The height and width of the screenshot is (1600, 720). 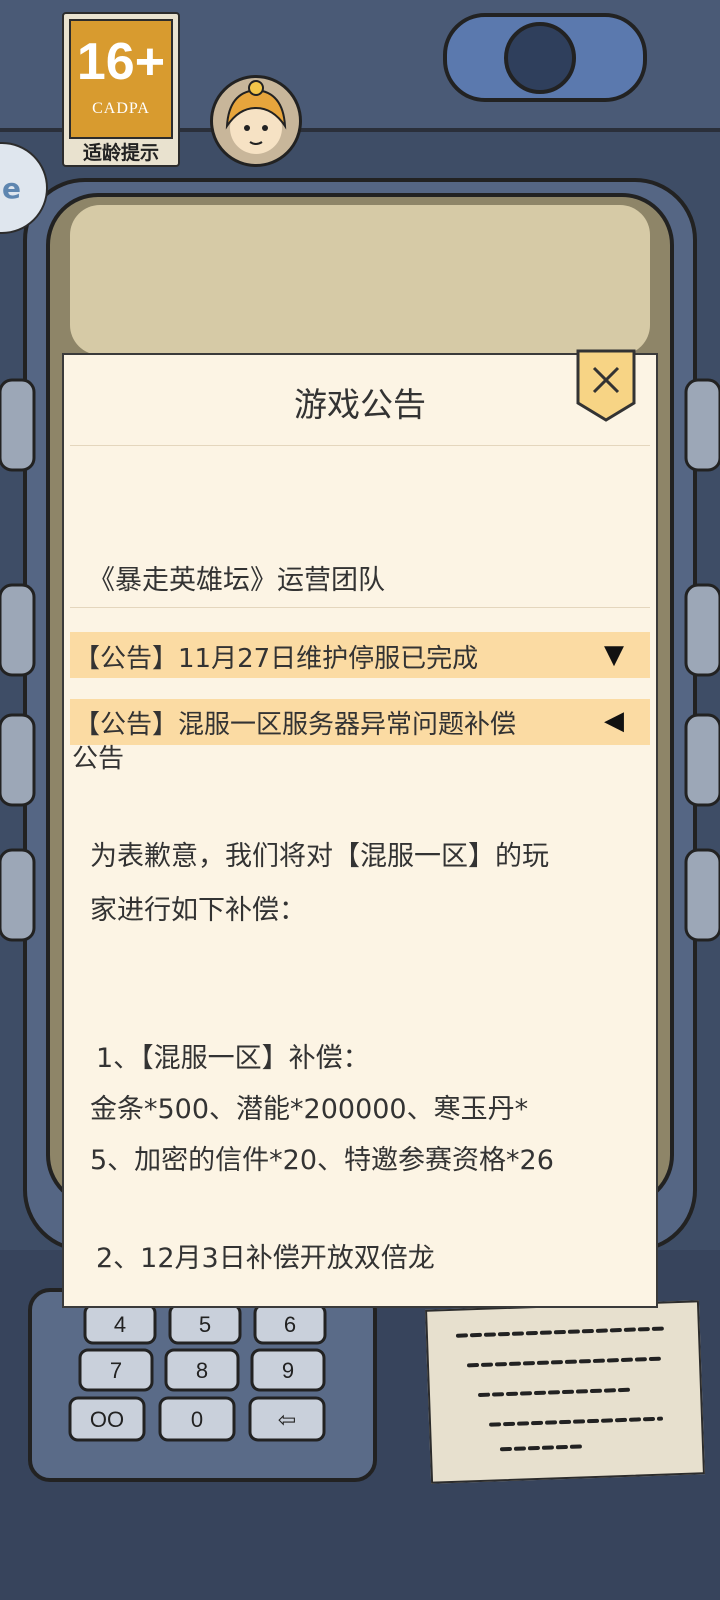 I want to click on body-line-4: 金条*500、潜能*200000、寒玉丹*, so click(x=309, y=1109).